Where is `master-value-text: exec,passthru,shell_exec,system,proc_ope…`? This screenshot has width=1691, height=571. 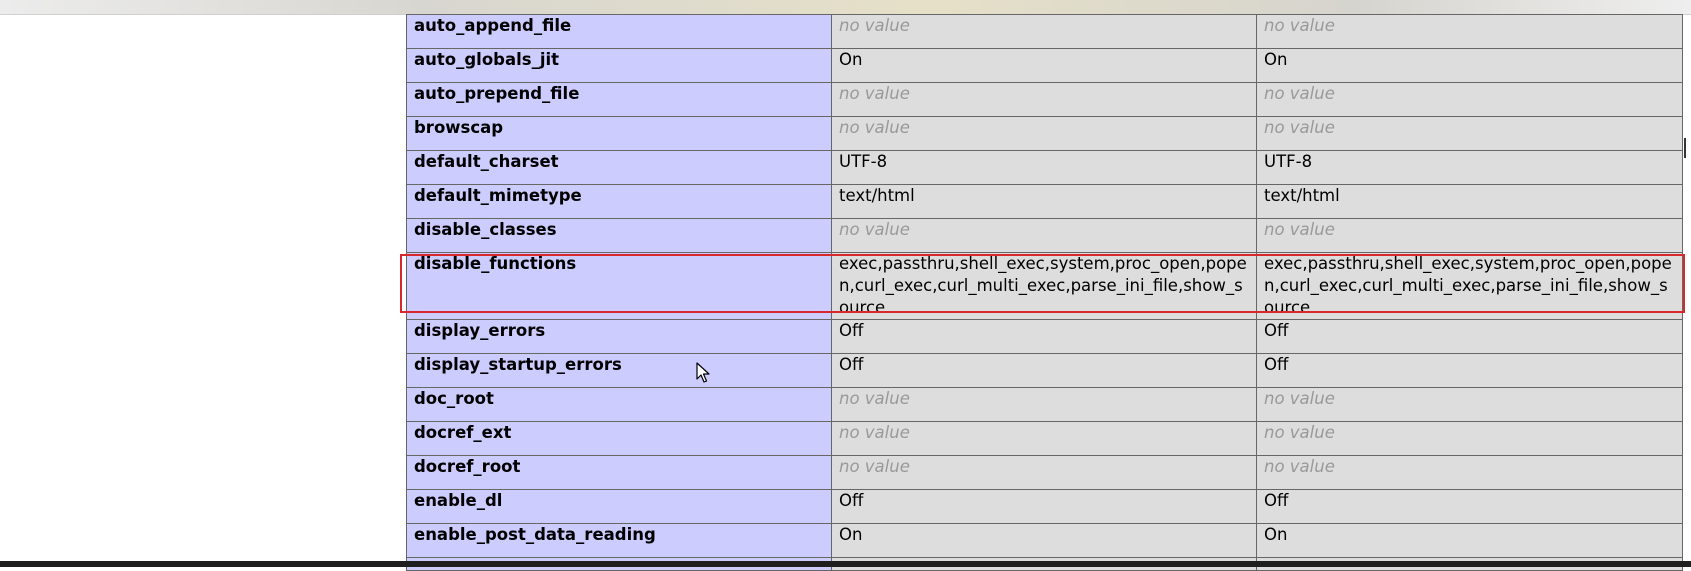
master-value-text: exec,passthru,shell_exec,system,proc_ope… is located at coordinates (1468, 285).